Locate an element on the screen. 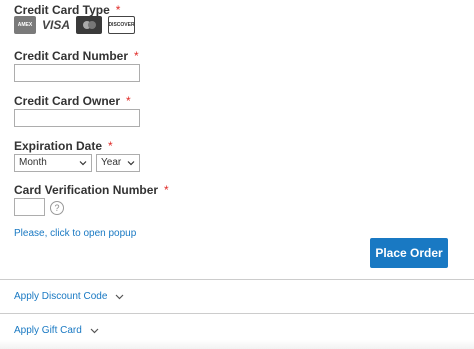  card-type-icons: AMEX VISA DISCOVER is located at coordinates (74, 25).